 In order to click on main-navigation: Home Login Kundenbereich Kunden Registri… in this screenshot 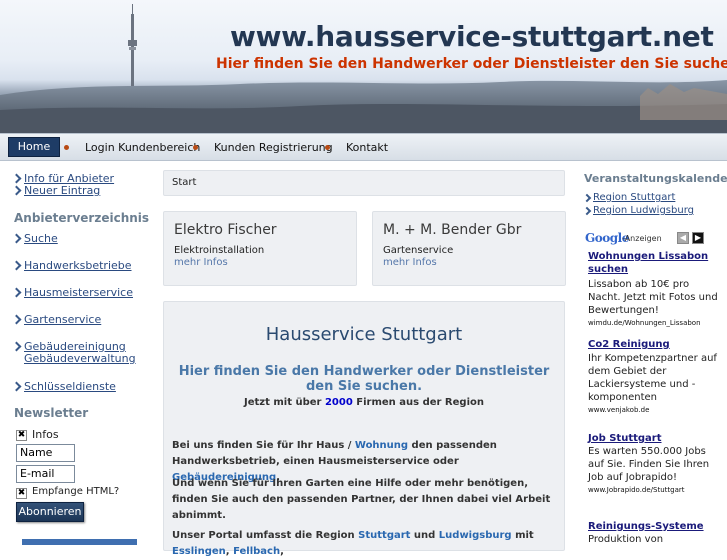, I will do `click(363, 147)`.